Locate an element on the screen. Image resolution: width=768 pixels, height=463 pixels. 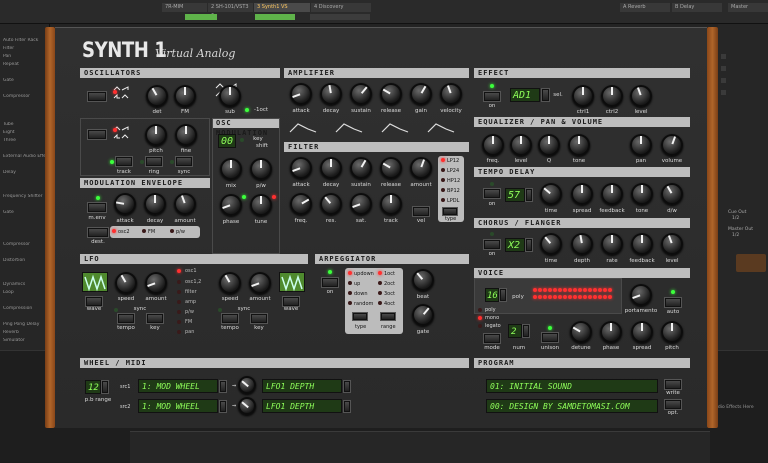
wheel2-amount-knob is located at coordinates (247, 406).